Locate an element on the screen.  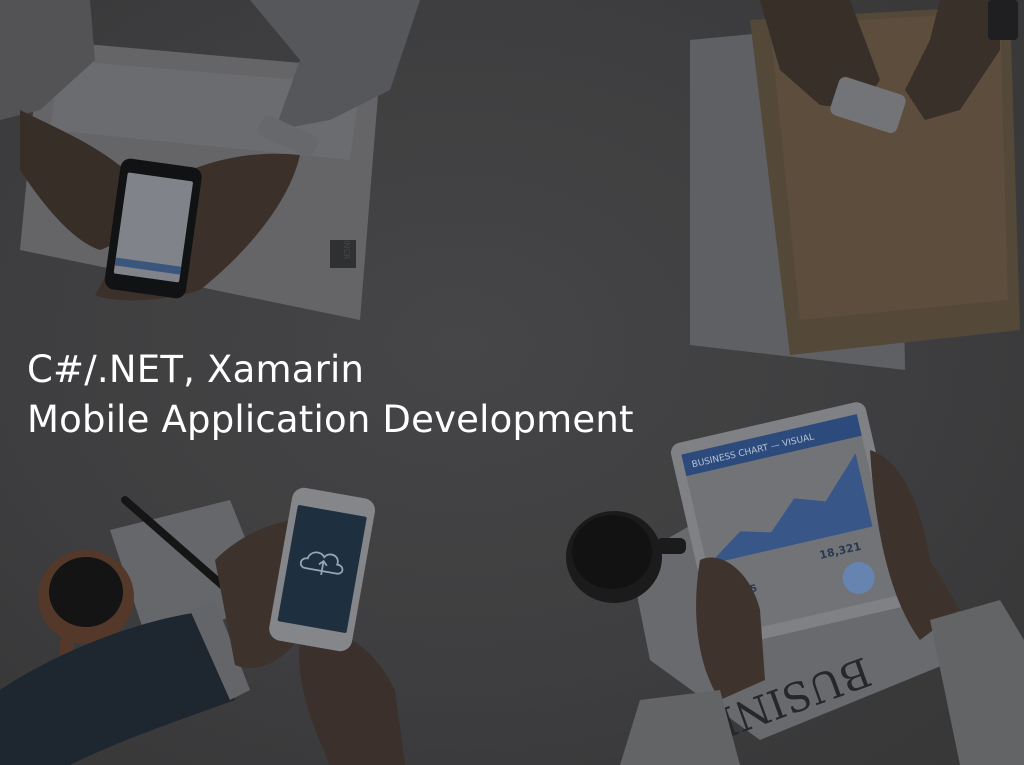
title-line-1: C#/.NET, Xamarin is located at coordinates (196, 369).